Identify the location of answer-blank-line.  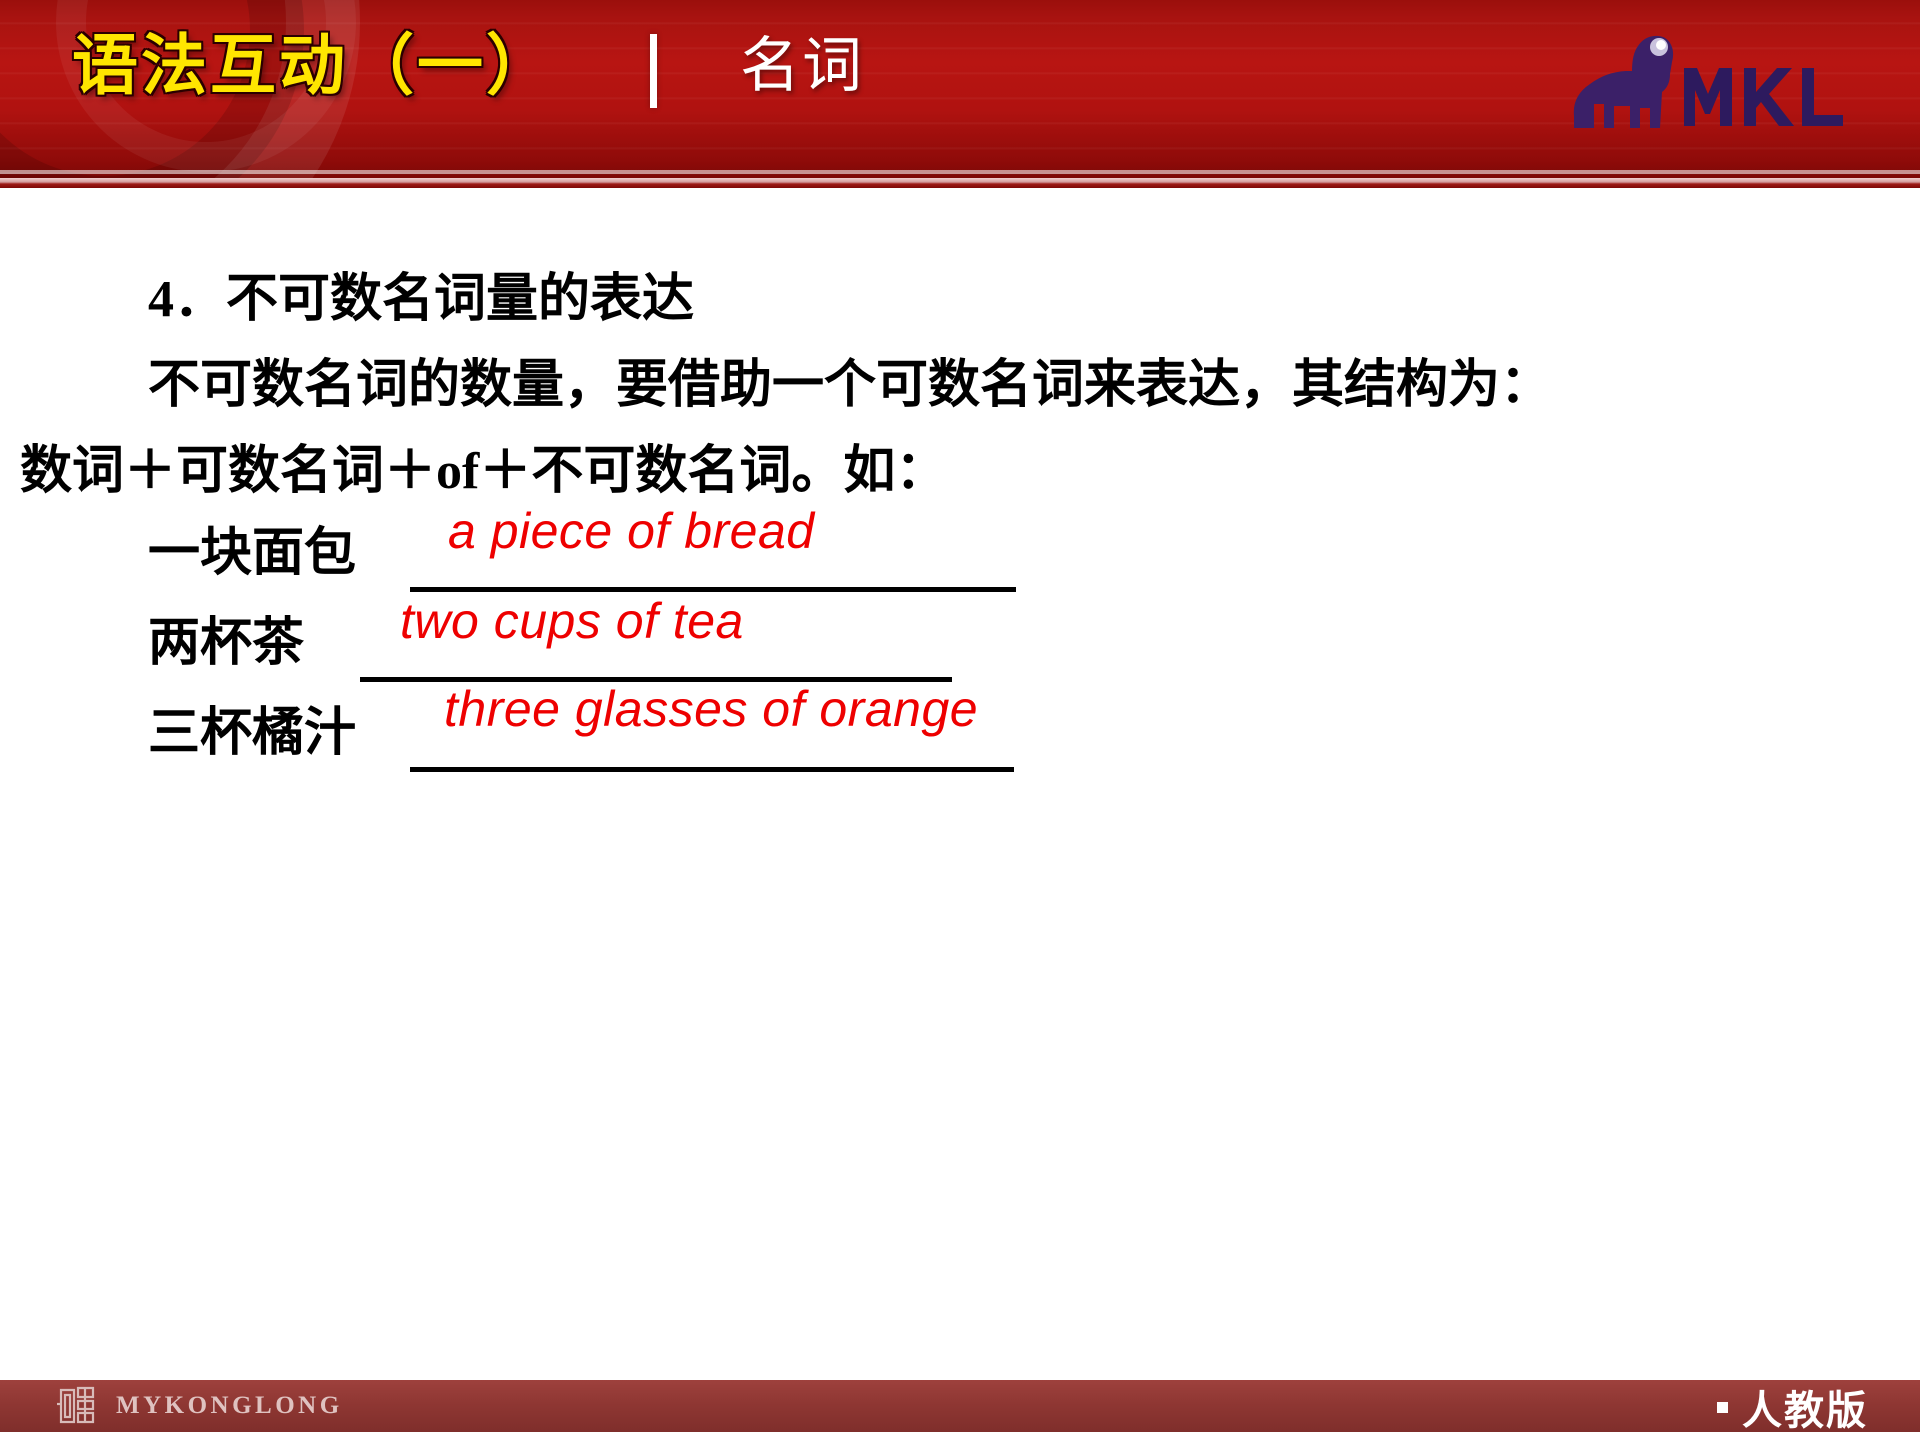
(712, 769).